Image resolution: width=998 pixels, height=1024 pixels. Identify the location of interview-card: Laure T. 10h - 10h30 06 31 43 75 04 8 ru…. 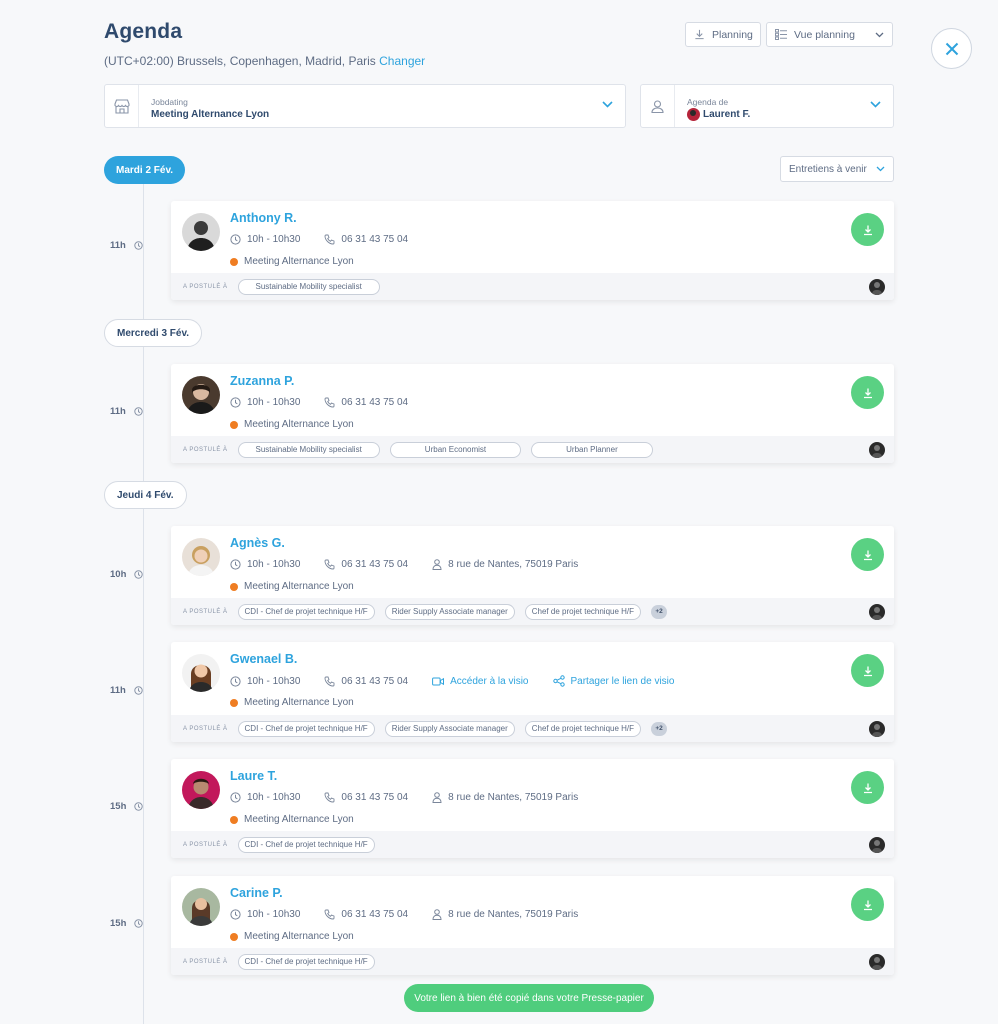
(532, 808).